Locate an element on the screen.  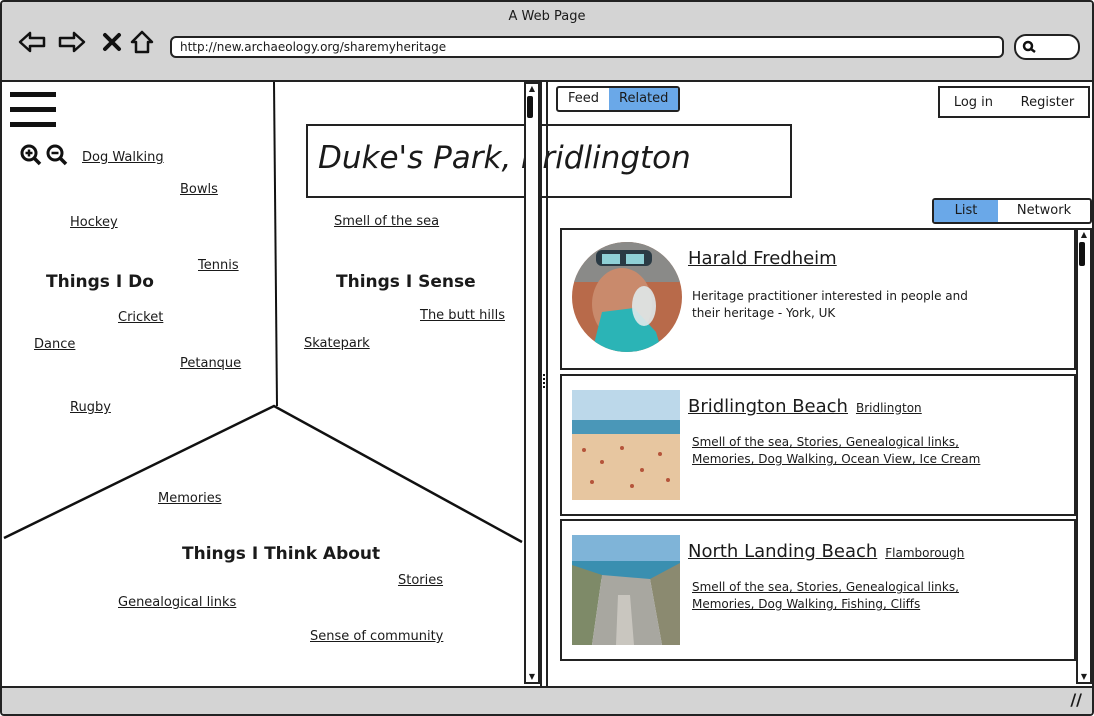
home-icon is located at coordinates (142, 42).